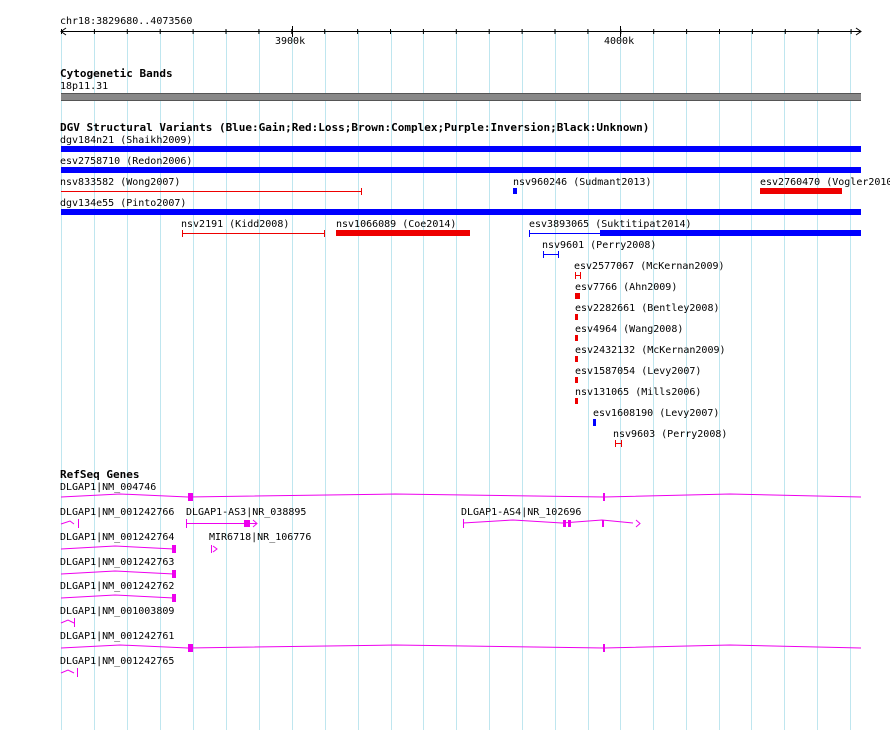 This screenshot has width=890, height=730. What do you see at coordinates (629, 329) in the screenshot?
I see `dgv-feature-label: esv4964 (Wang2008)` at bounding box center [629, 329].